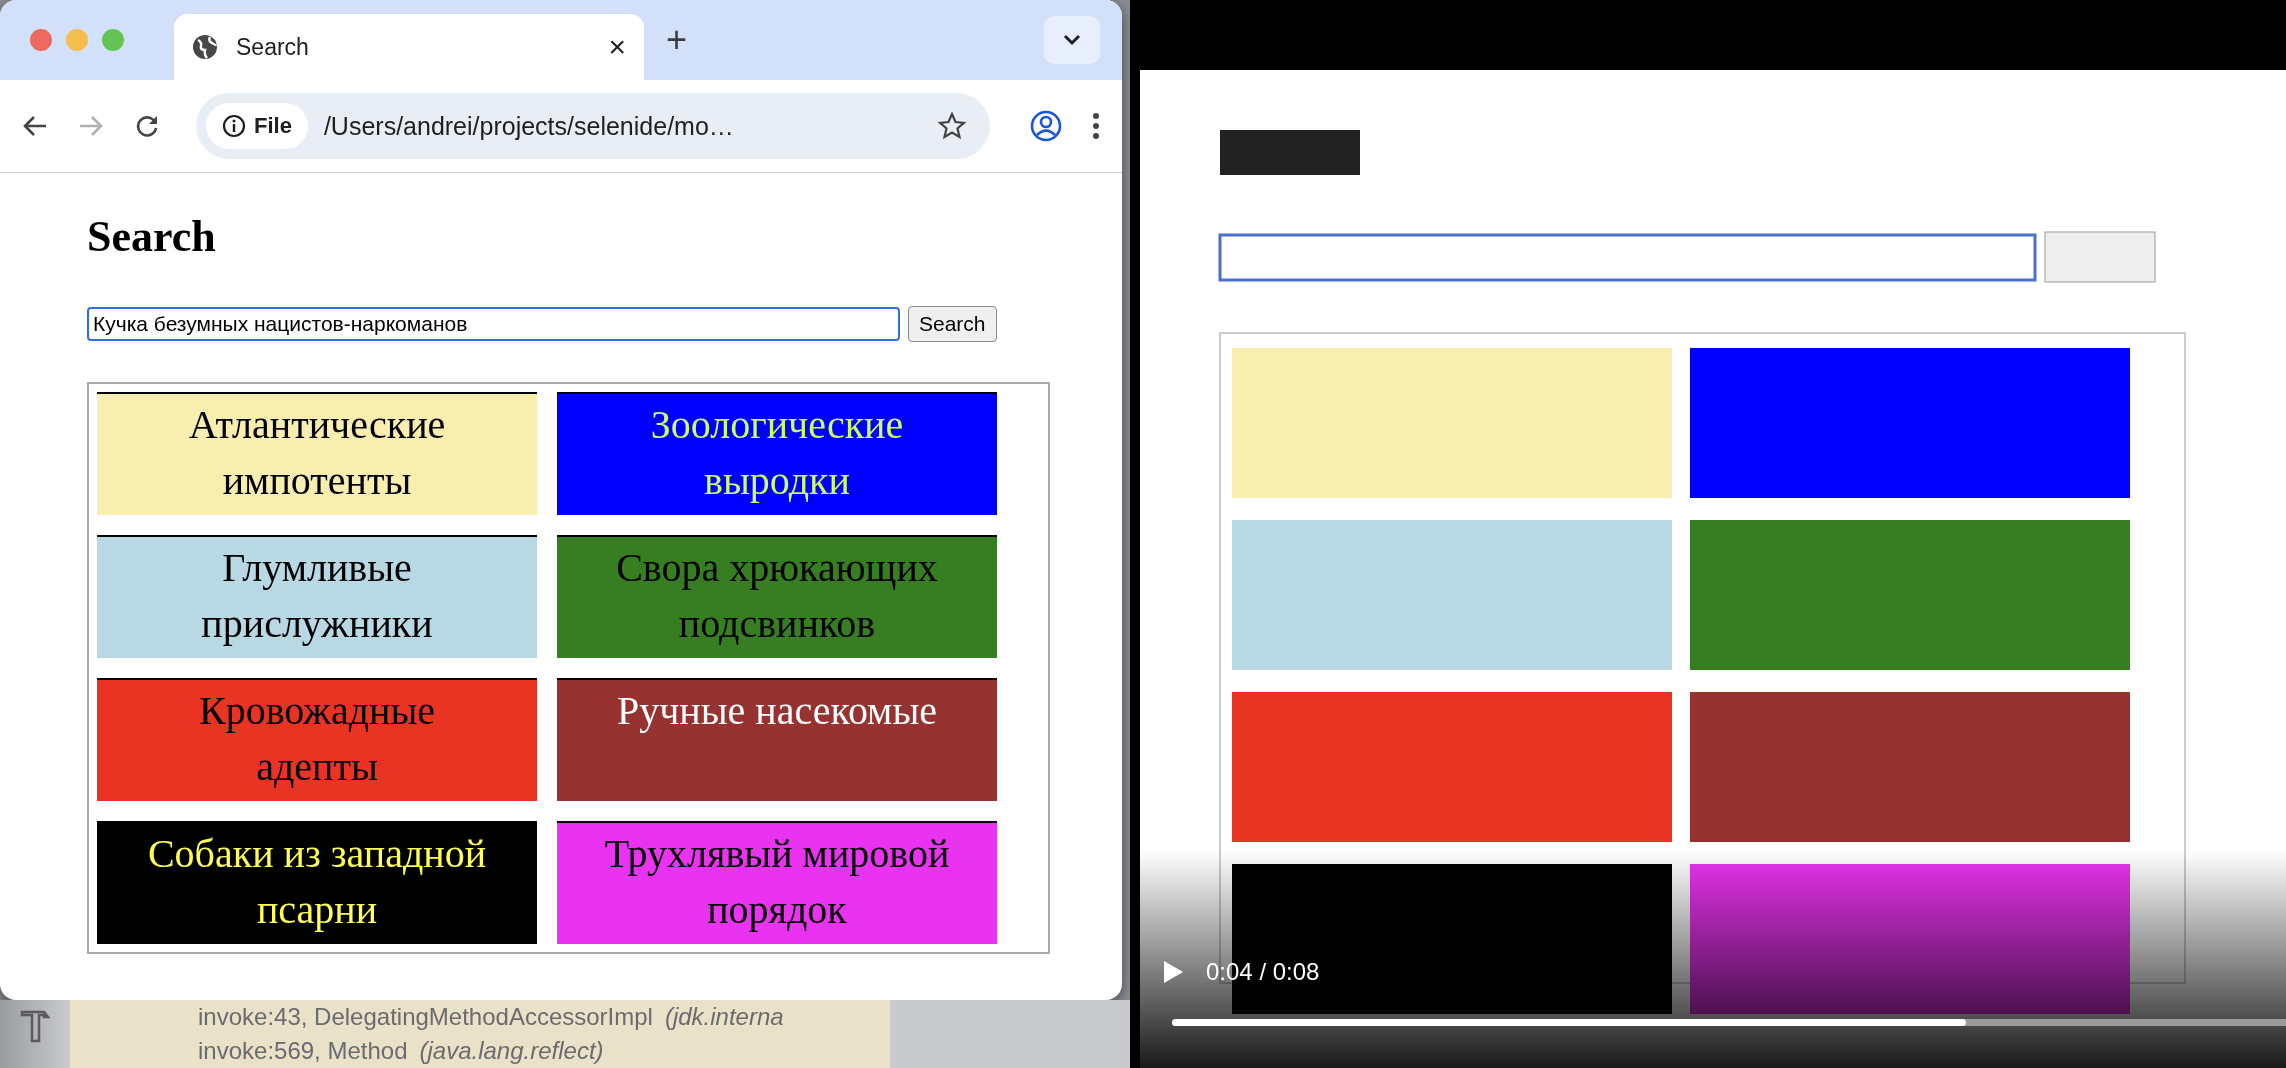 This screenshot has height=1068, width=2286. What do you see at coordinates (1173, 972) in the screenshot?
I see `play-icon` at bounding box center [1173, 972].